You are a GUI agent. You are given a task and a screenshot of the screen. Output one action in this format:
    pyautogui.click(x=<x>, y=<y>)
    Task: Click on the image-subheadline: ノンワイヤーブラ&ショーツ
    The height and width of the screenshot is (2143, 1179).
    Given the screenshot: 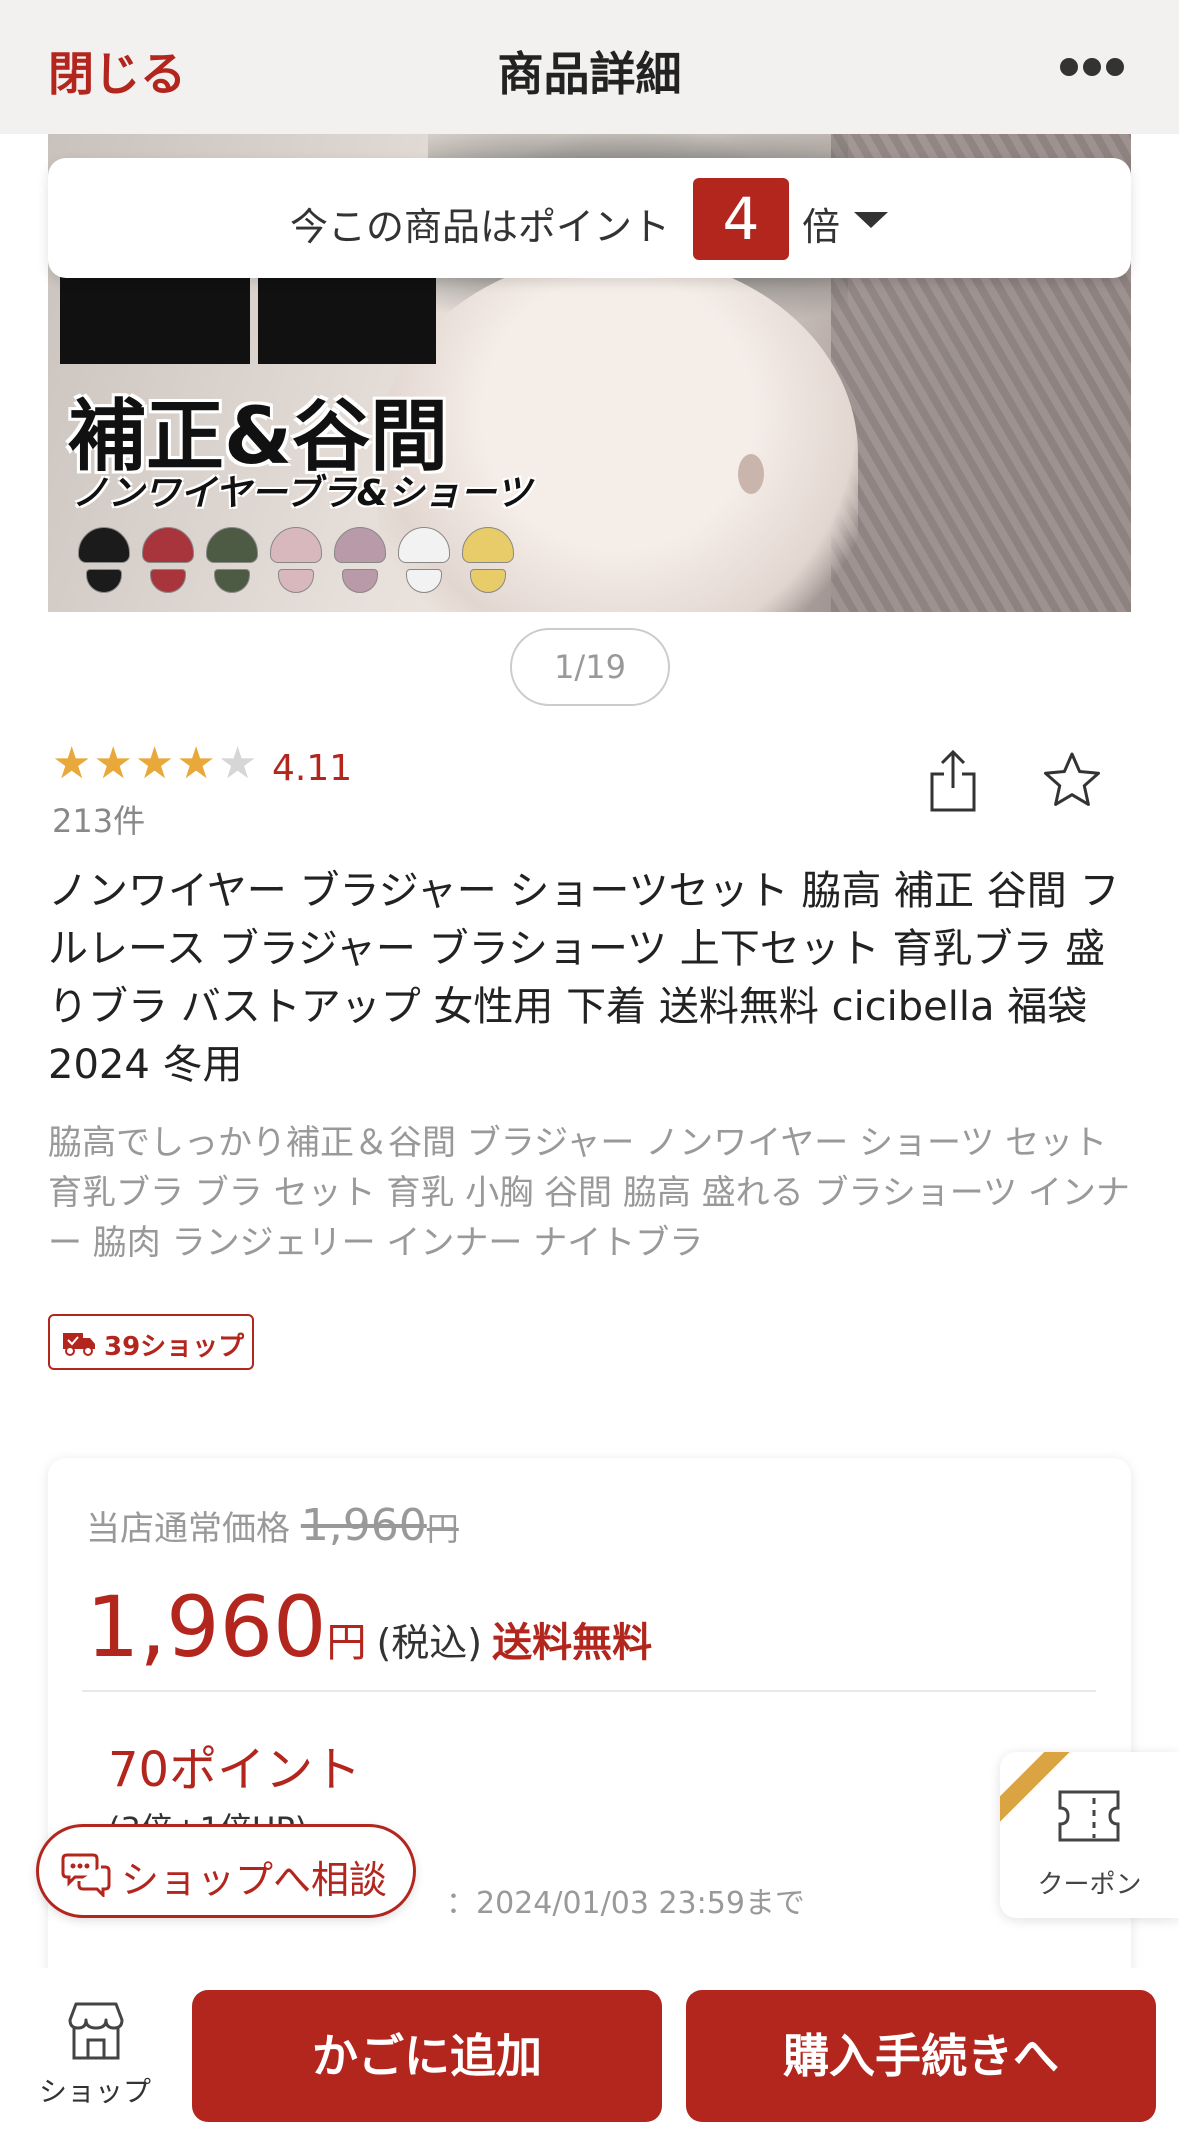 What is the action you would take?
    pyautogui.click(x=302, y=493)
    